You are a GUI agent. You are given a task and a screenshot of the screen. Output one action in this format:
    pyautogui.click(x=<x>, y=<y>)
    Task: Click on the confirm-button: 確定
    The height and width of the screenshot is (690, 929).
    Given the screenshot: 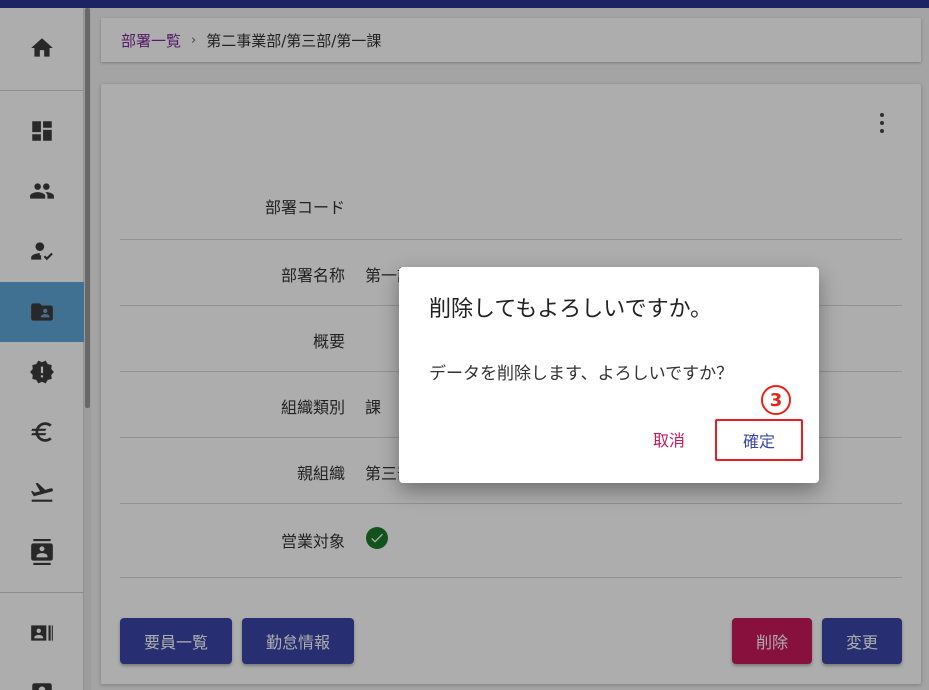 What is the action you would take?
    pyautogui.click(x=759, y=440)
    